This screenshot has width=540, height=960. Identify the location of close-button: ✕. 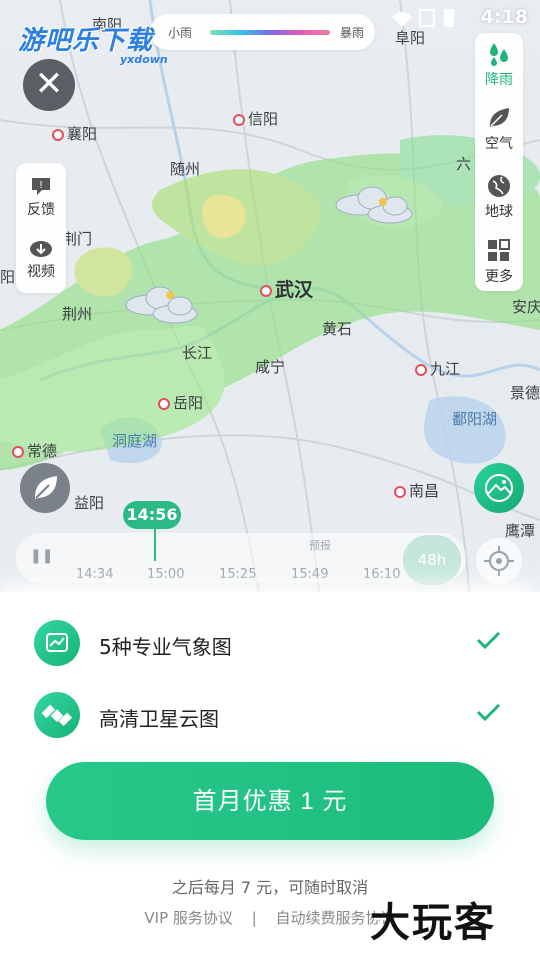
(49, 85).